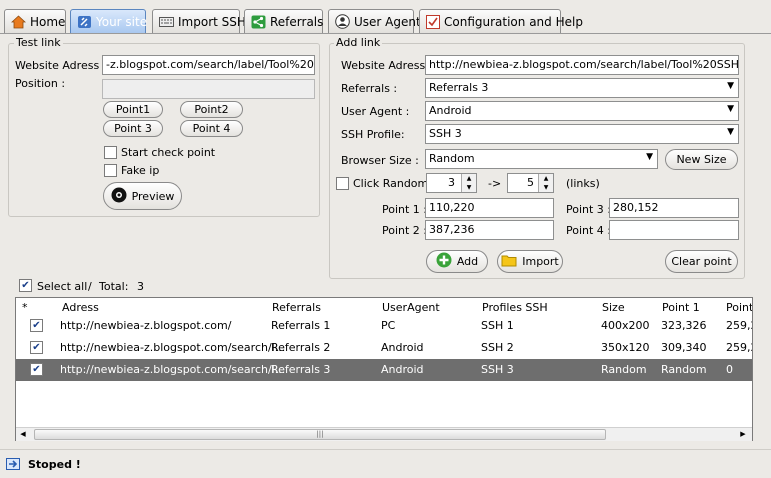 Image resolution: width=771 pixels, height=478 pixels. What do you see at coordinates (110, 170) in the screenshot?
I see `fake-ip-checkbox` at bounding box center [110, 170].